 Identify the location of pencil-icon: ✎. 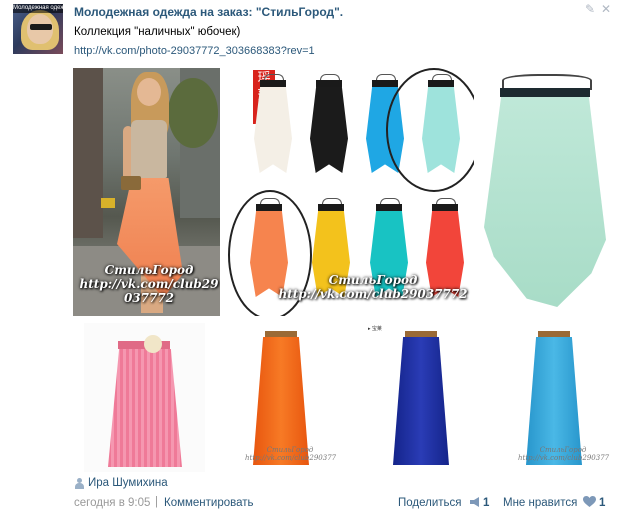
(590, 9).